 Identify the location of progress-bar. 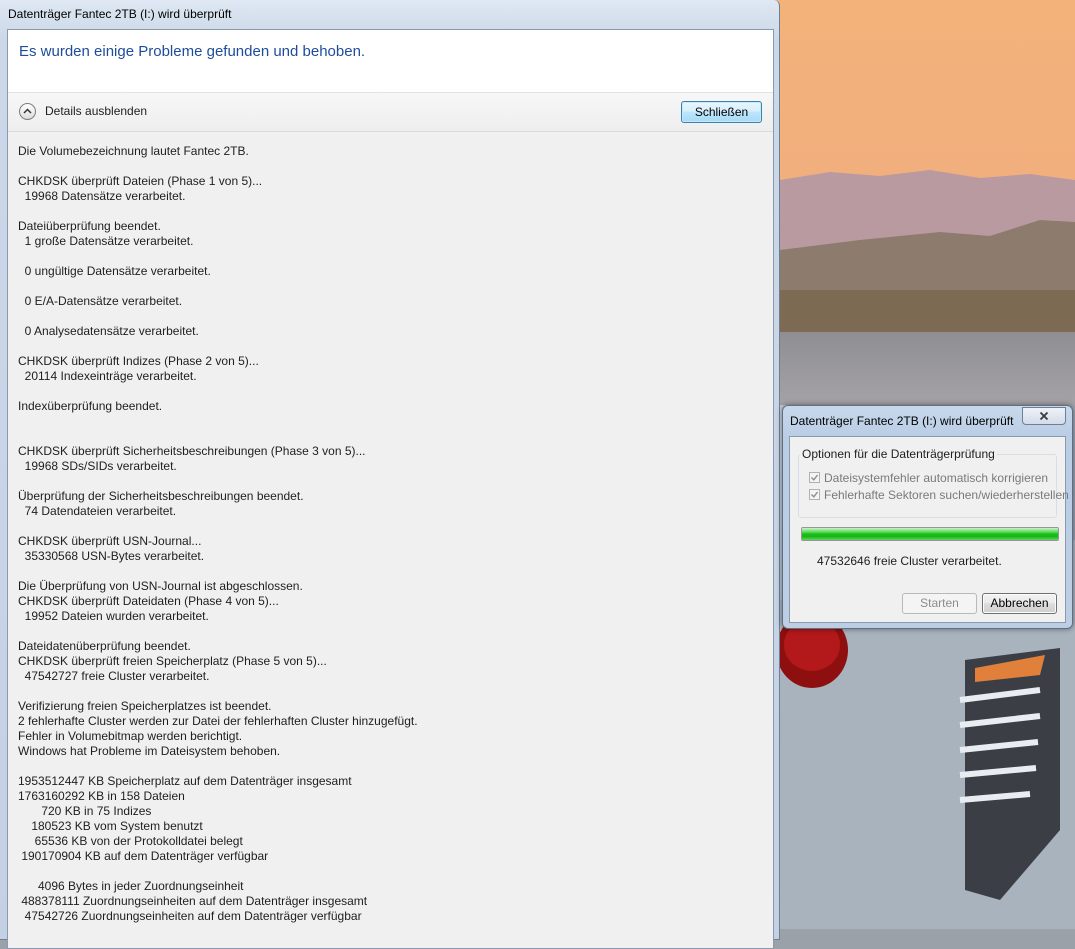
(930, 534).